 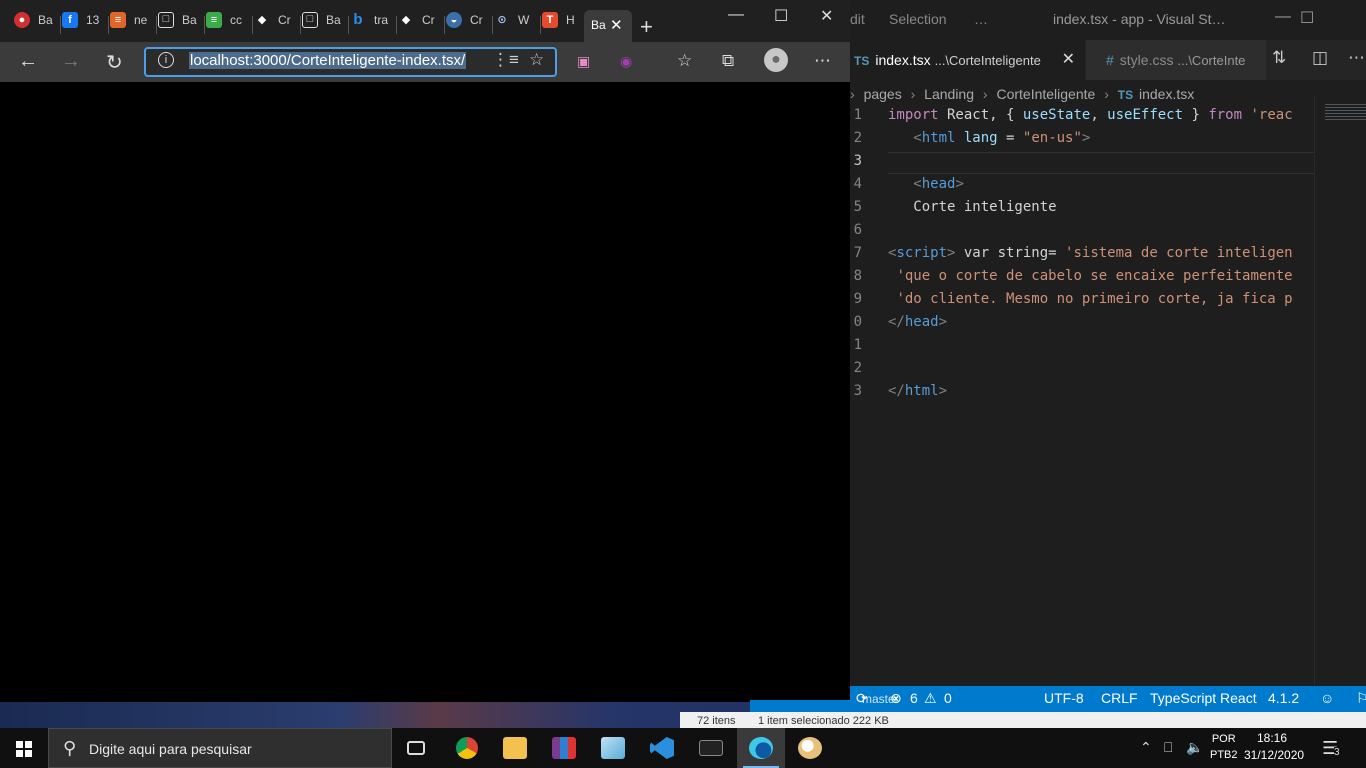 I want to click on collections-icon: ⧉, so click(x=728, y=61).